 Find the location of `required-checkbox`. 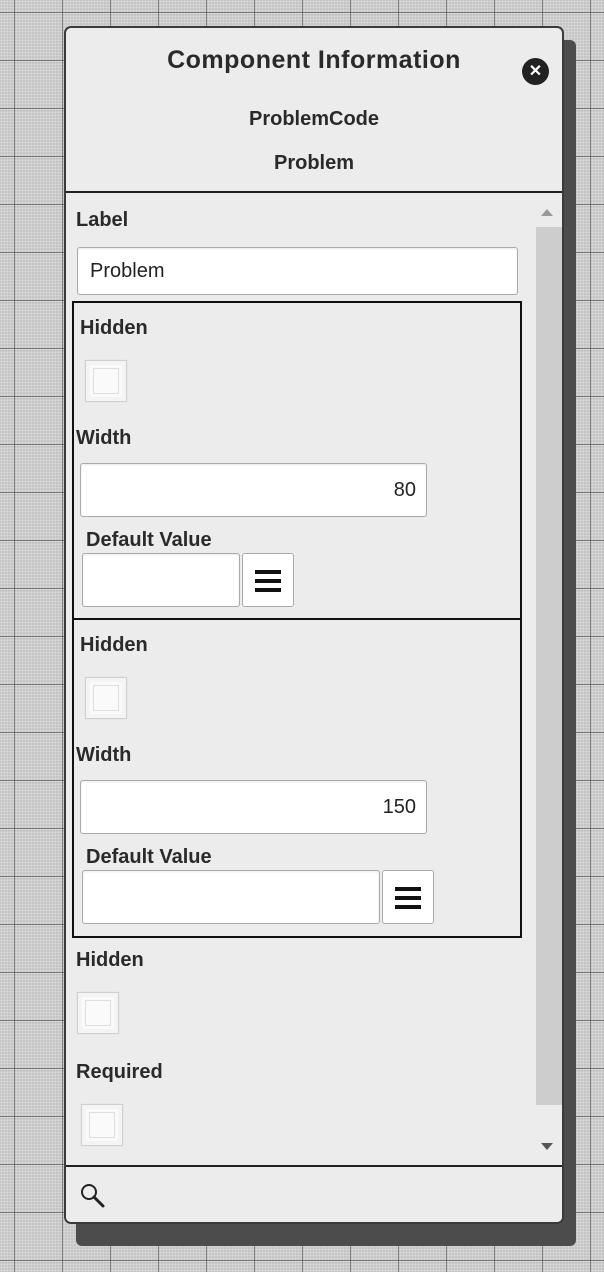

required-checkbox is located at coordinates (102, 1125).